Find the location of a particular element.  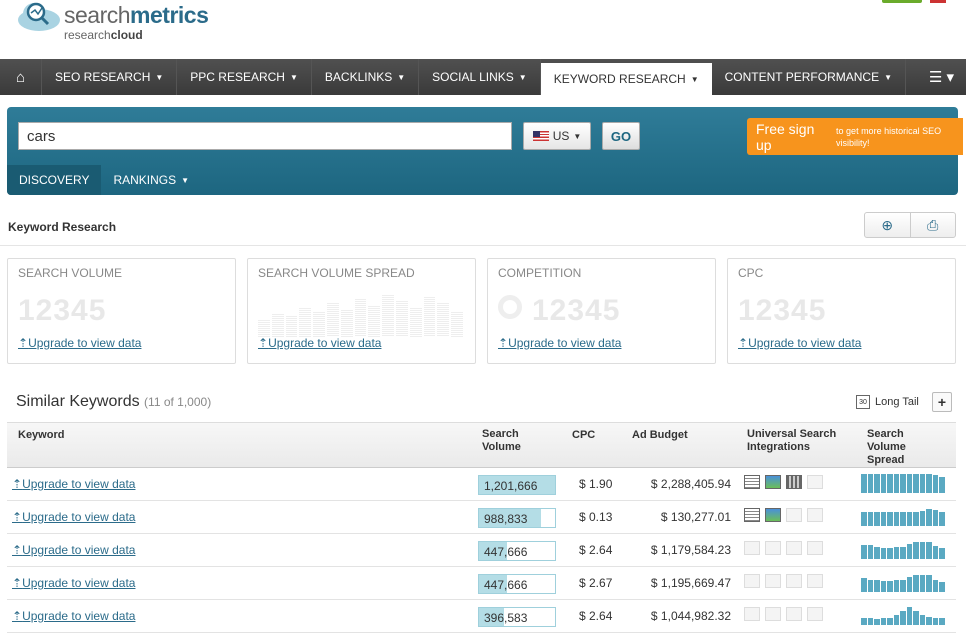

country-select: US ▼ is located at coordinates (557, 136).